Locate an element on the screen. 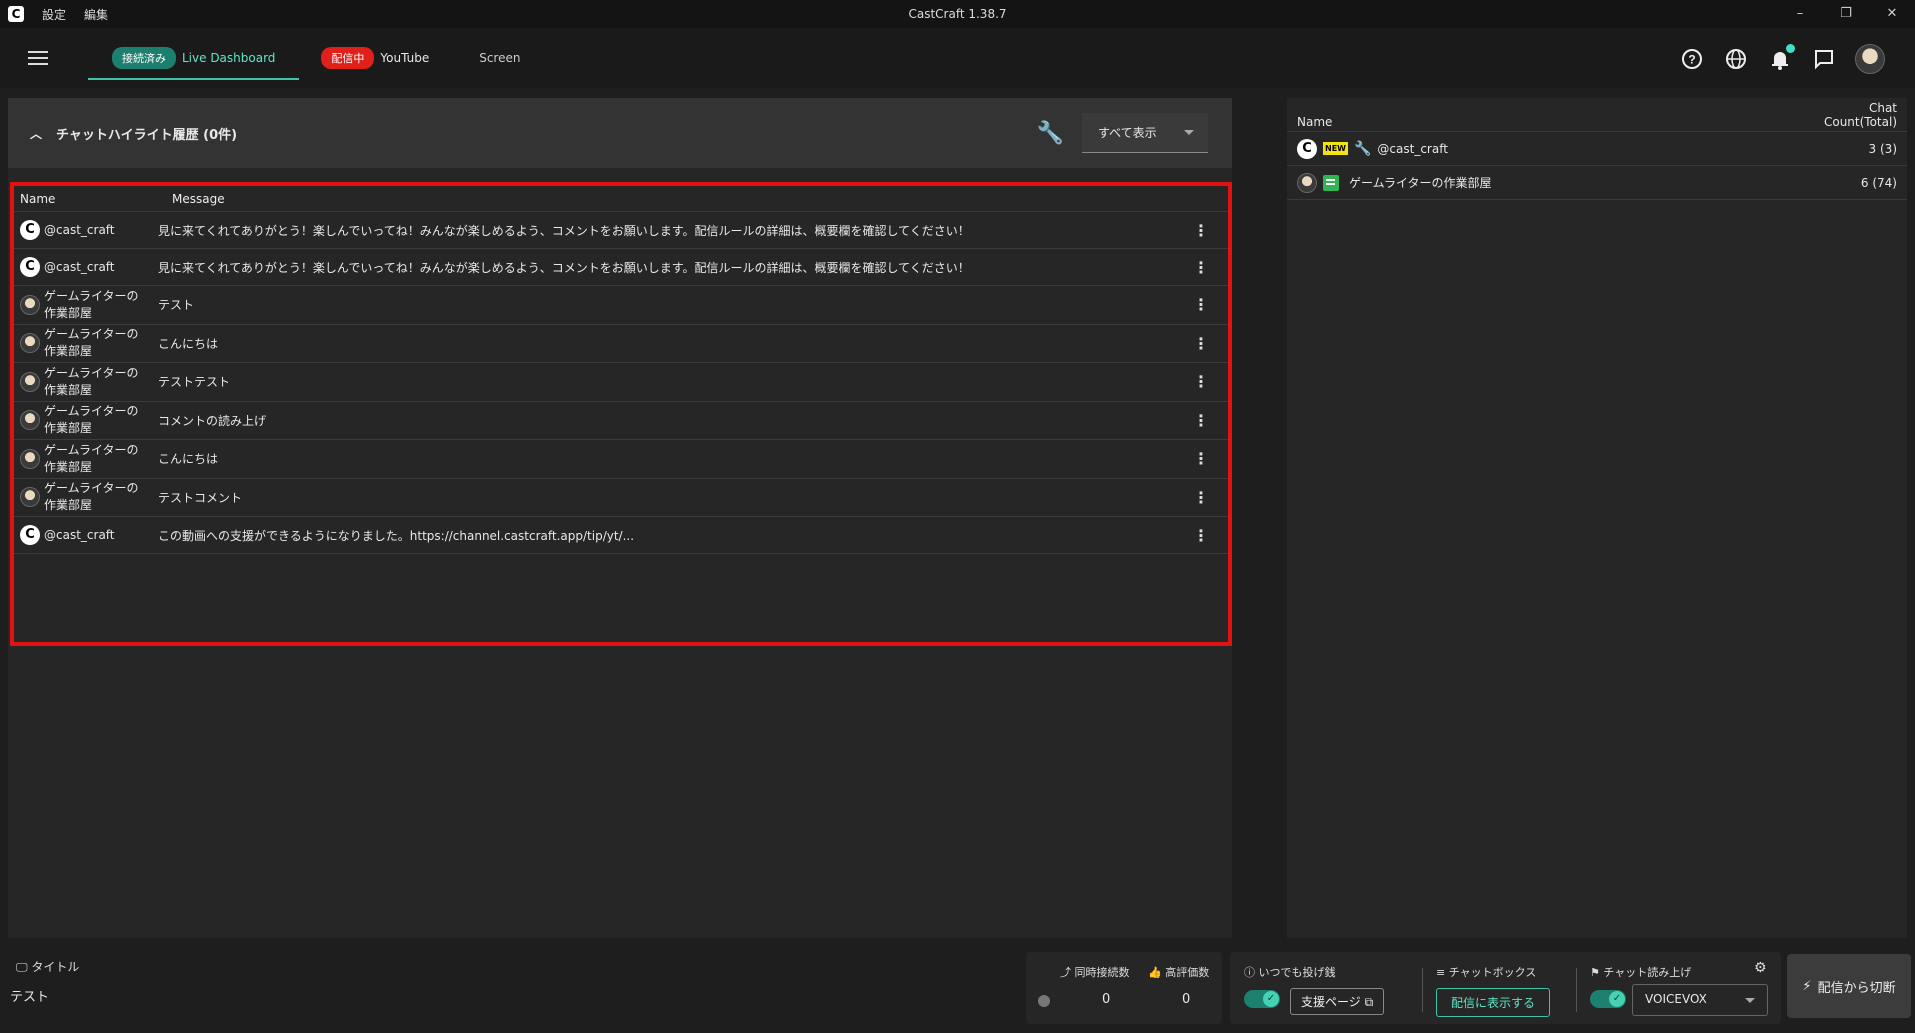  filter-value: すべて表示 is located at coordinates (1127, 133).